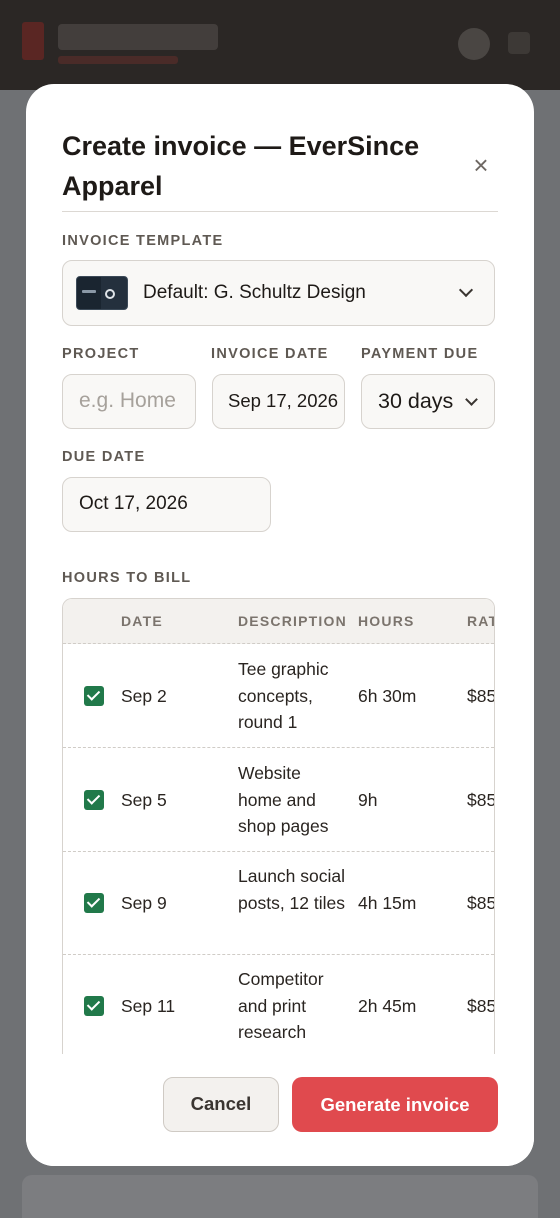  I want to click on invoice-date-input: Sep 17, 2026, so click(278, 401).